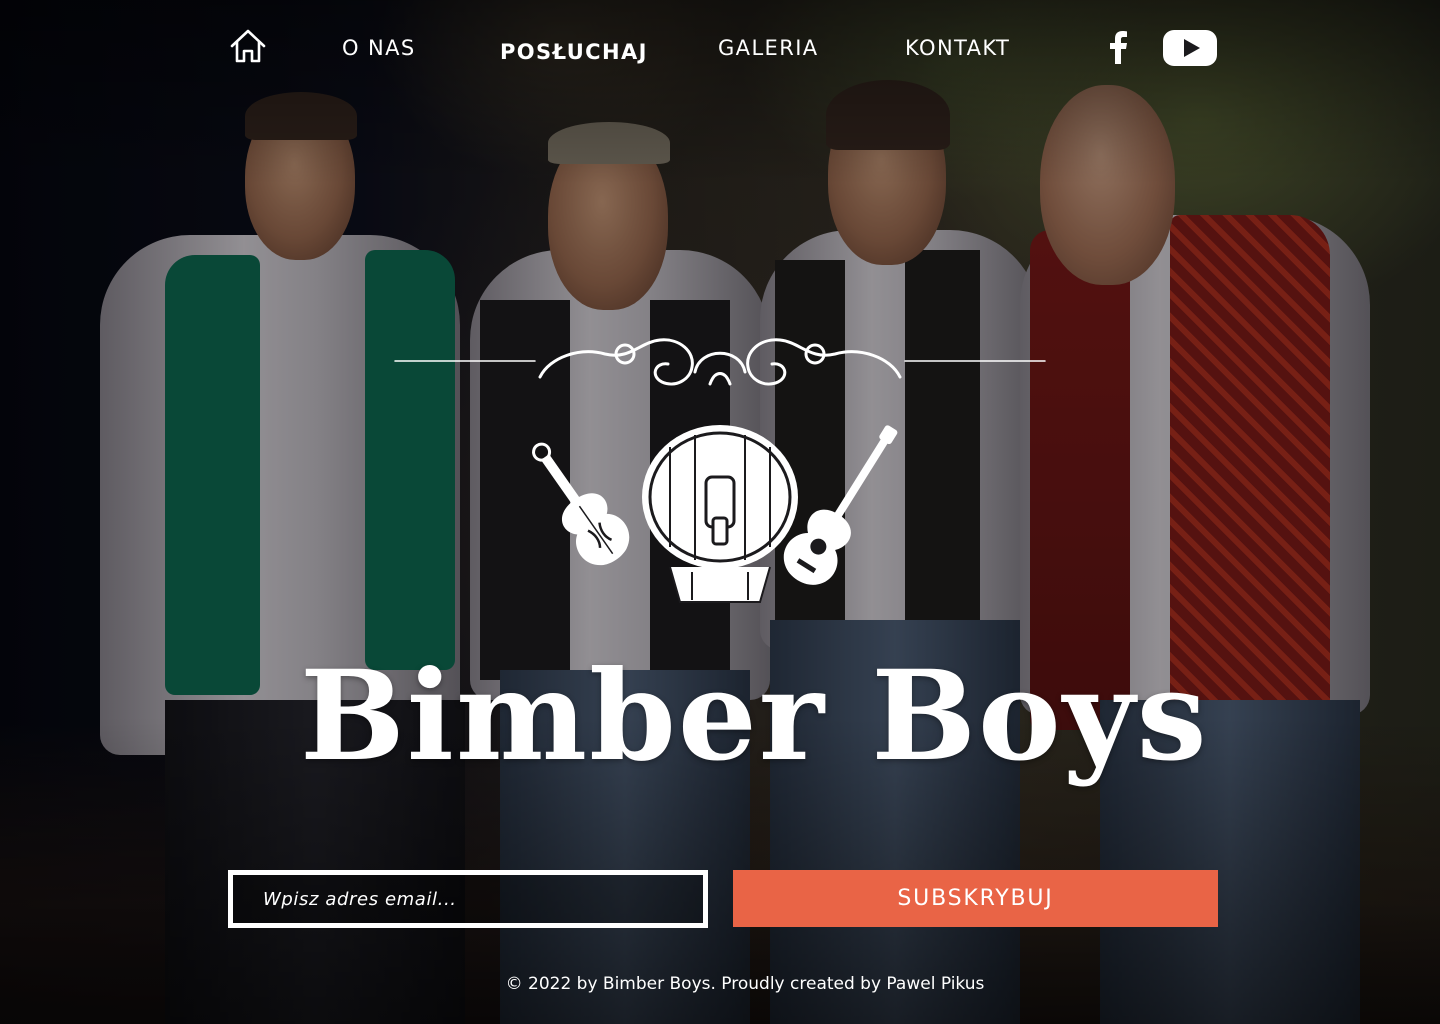 The width and height of the screenshot is (1440, 1024). I want to click on flourish-ornament, so click(720, 362).